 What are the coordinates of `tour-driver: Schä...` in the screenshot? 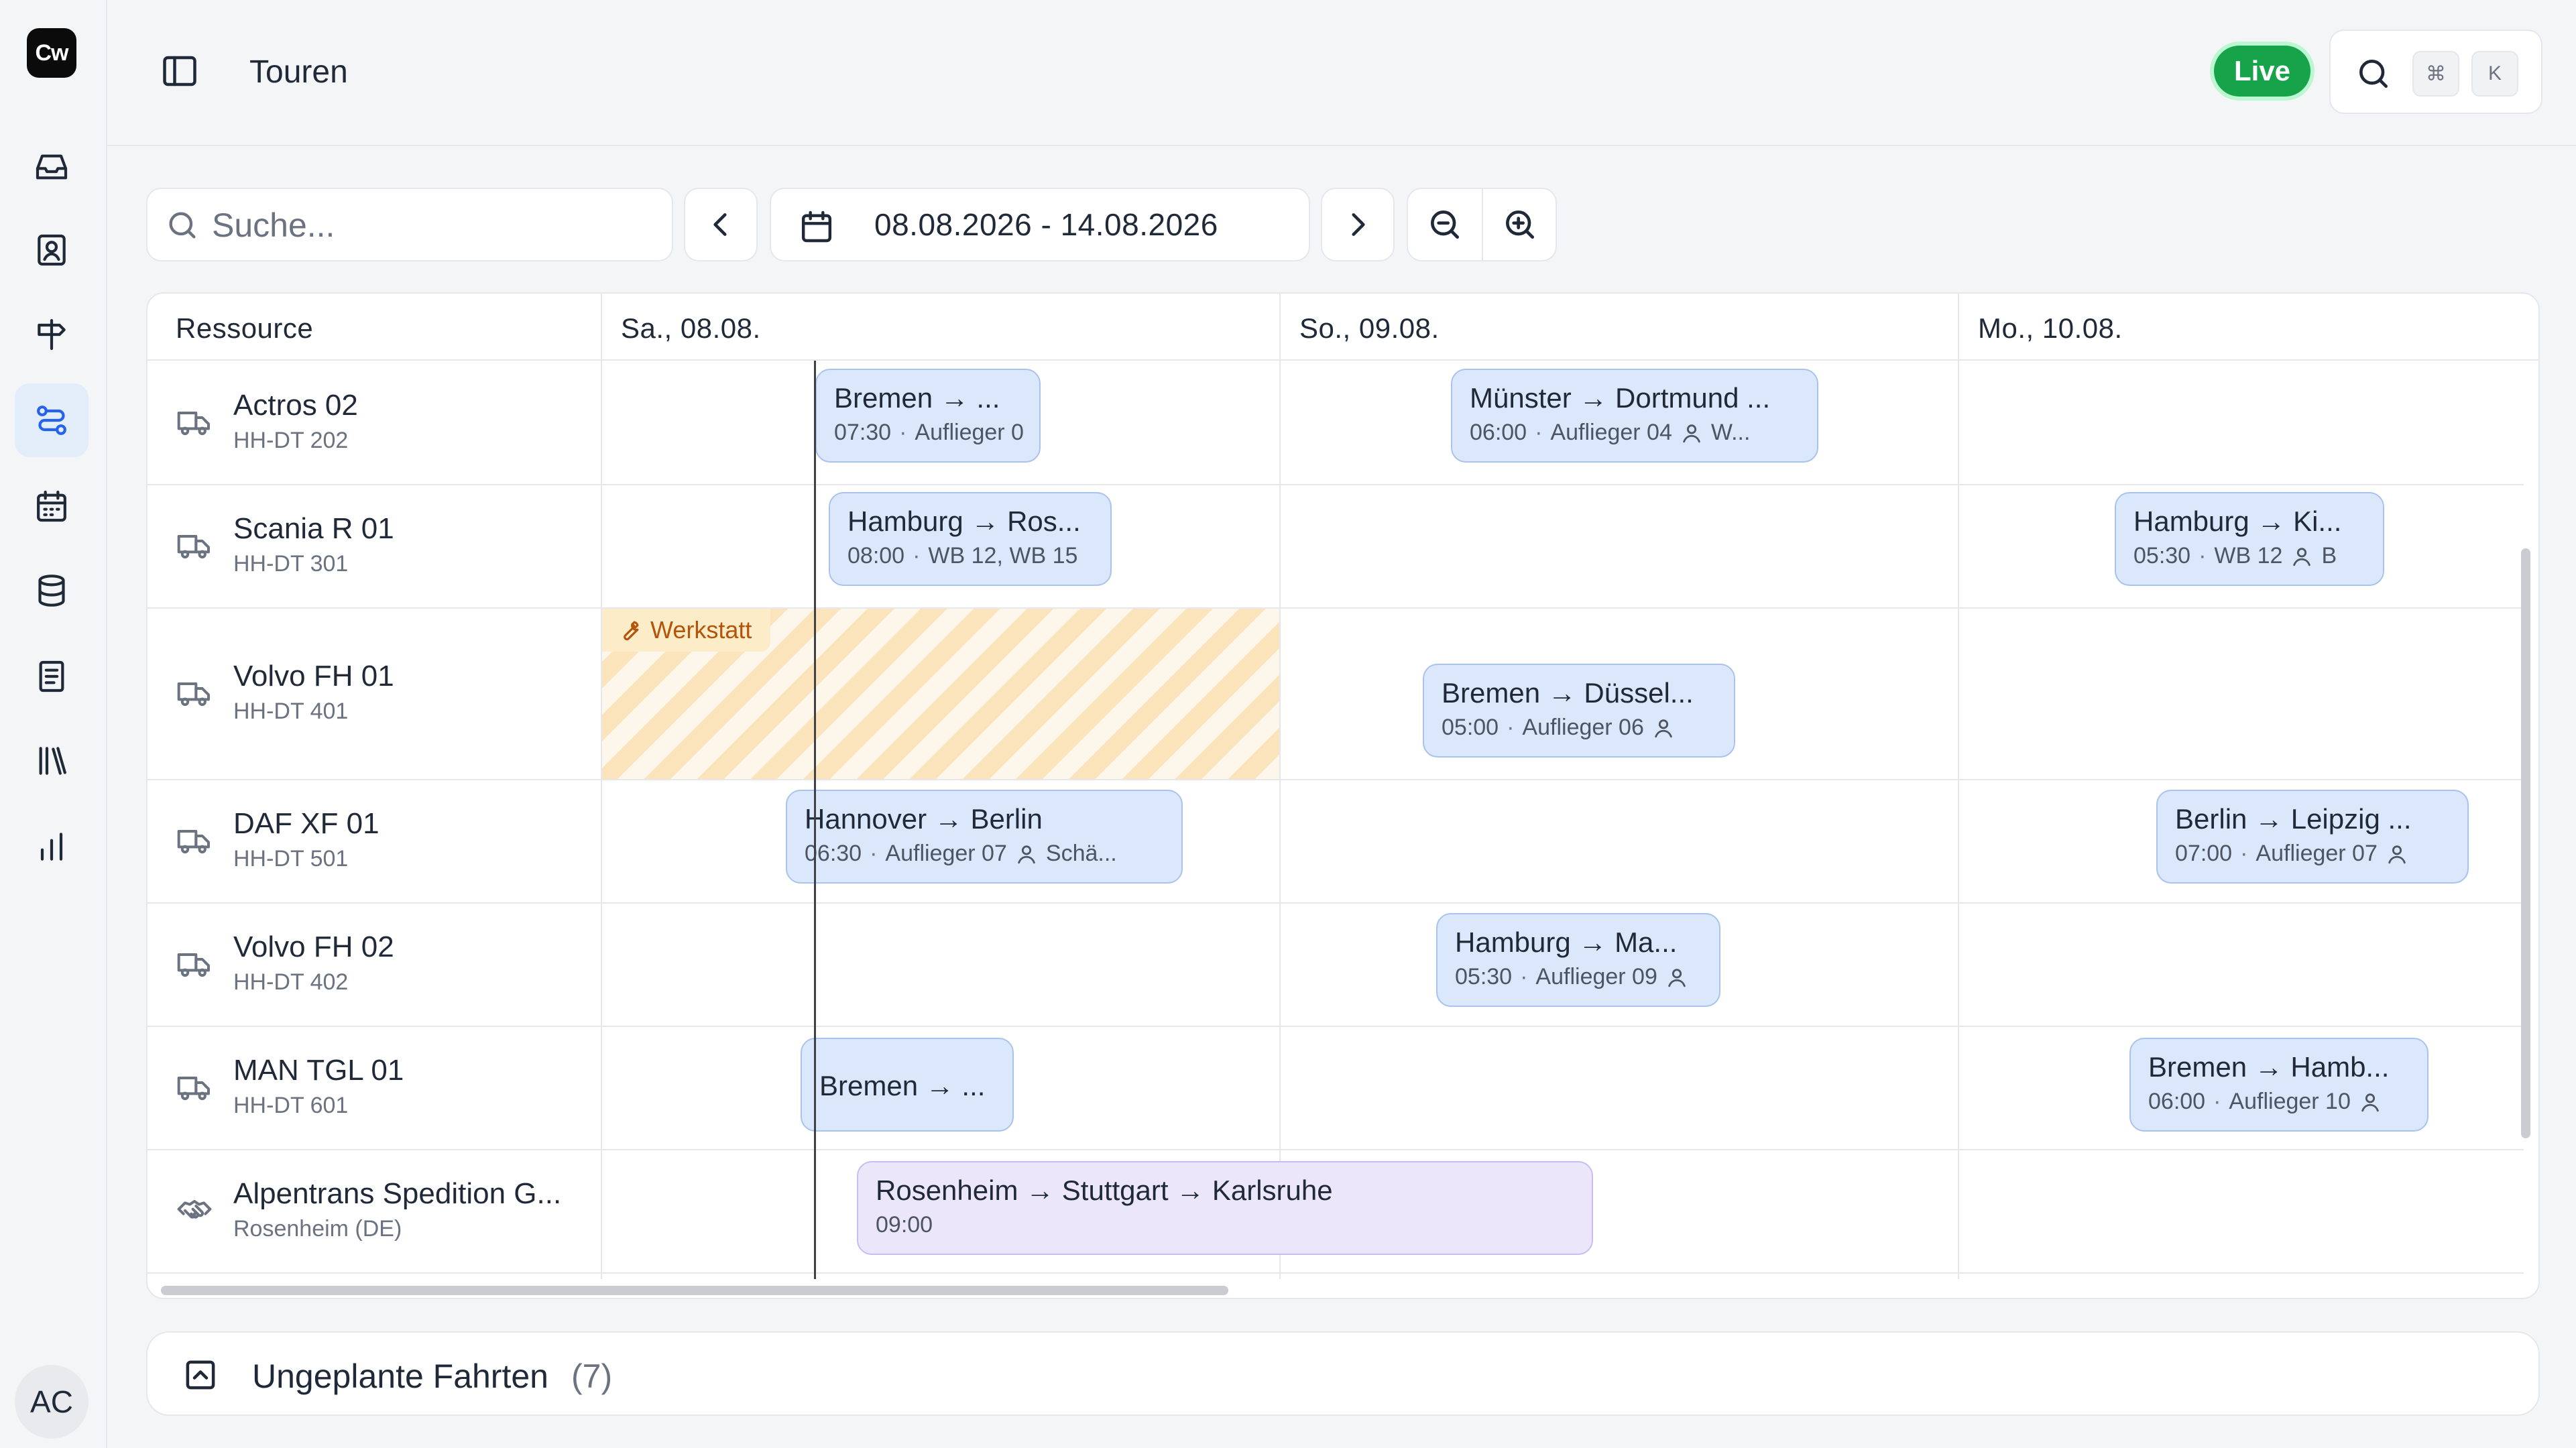 It's located at (1081, 853).